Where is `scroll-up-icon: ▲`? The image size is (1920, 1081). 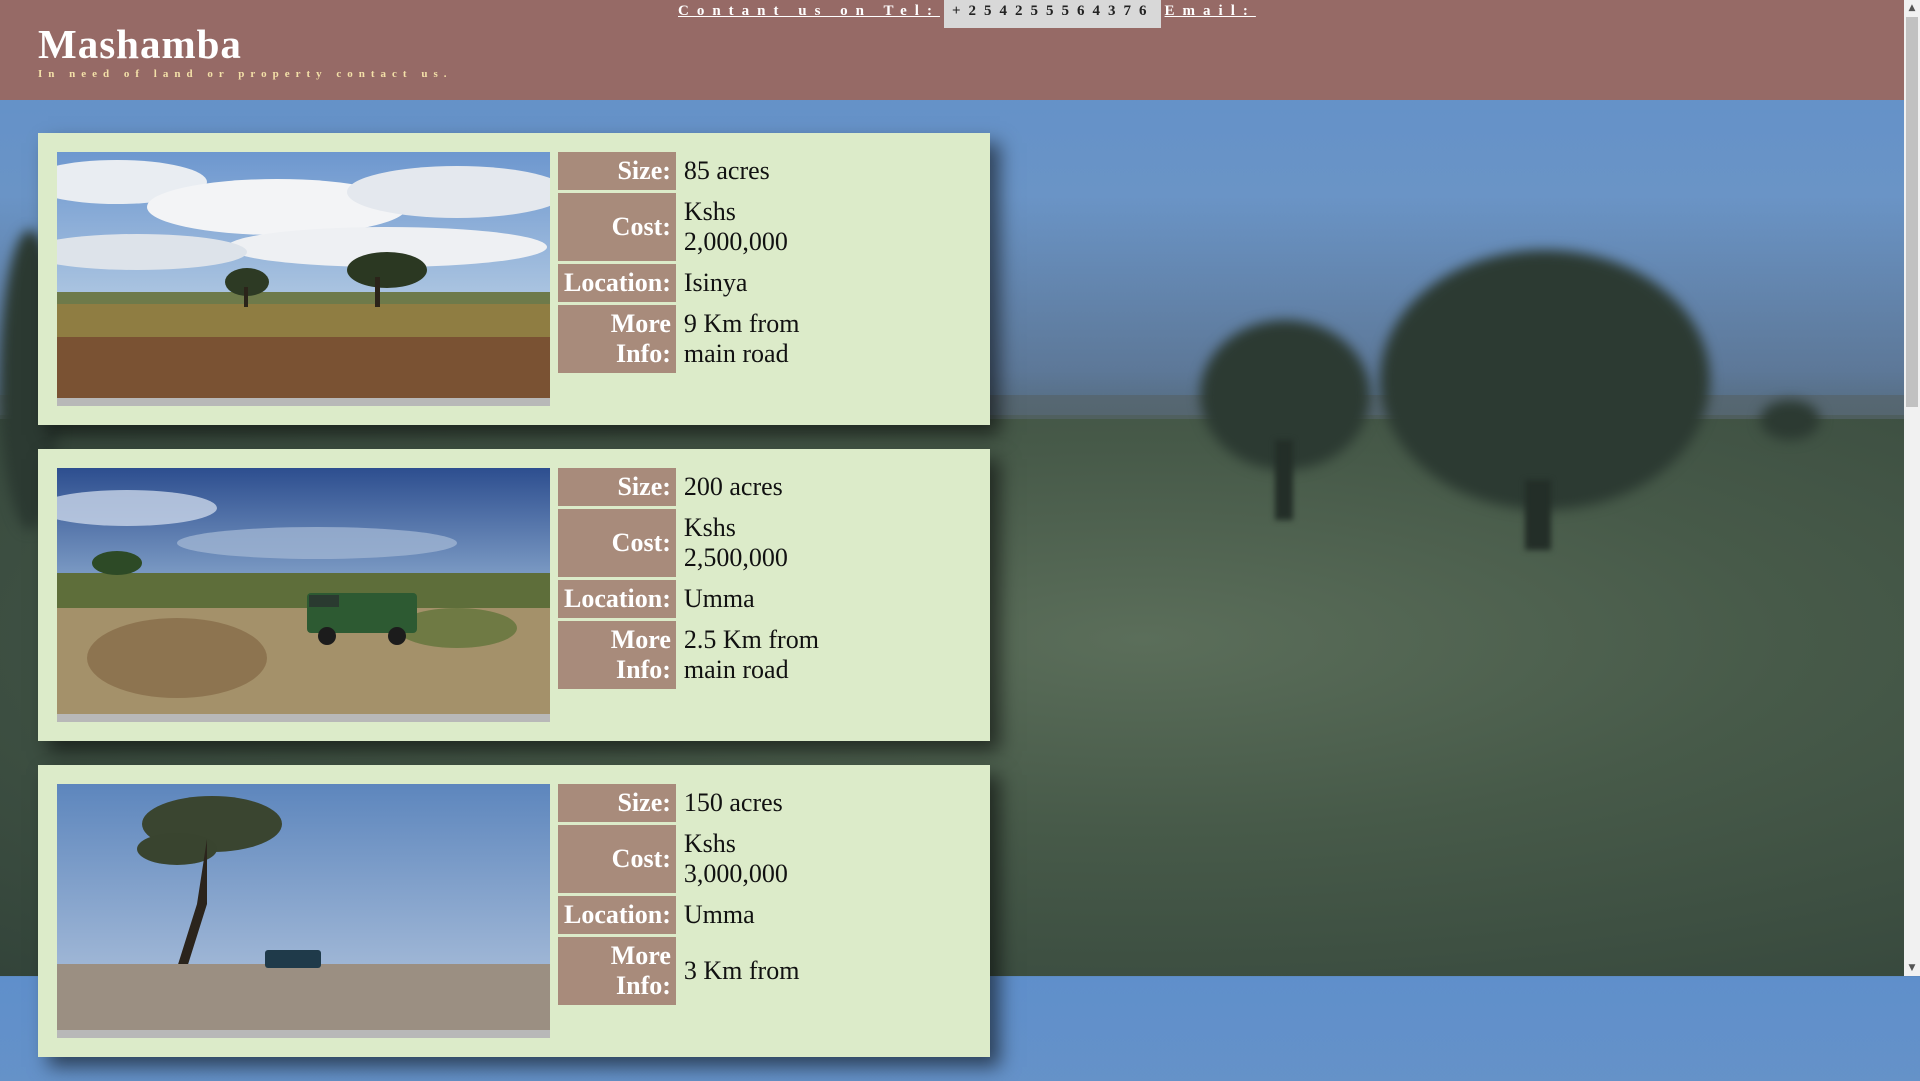
scroll-up-icon: ▲ is located at coordinates (1912, 8).